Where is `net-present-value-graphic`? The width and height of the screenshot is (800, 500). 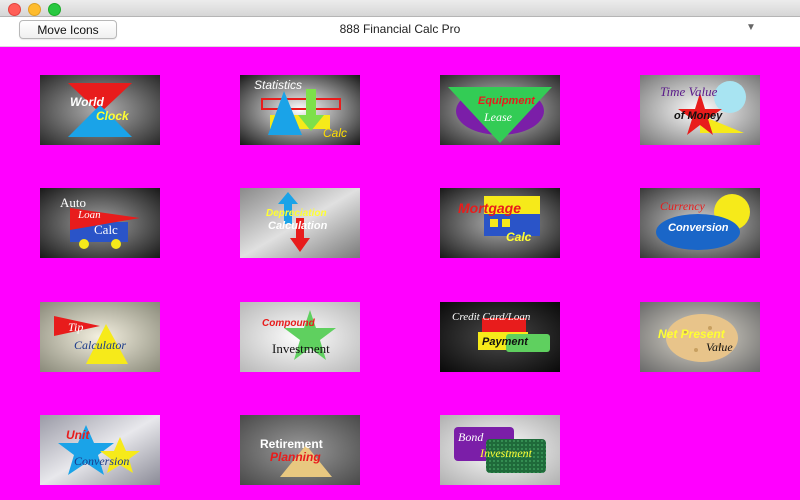 net-present-value-graphic is located at coordinates (700, 337).